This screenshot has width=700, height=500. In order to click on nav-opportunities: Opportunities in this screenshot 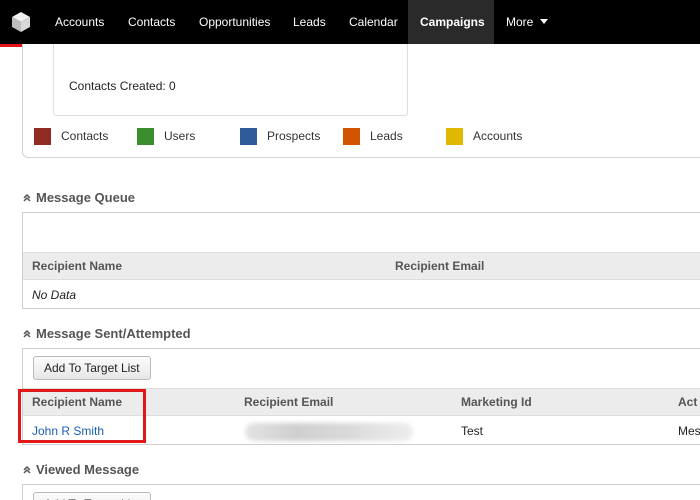, I will do `click(234, 22)`.